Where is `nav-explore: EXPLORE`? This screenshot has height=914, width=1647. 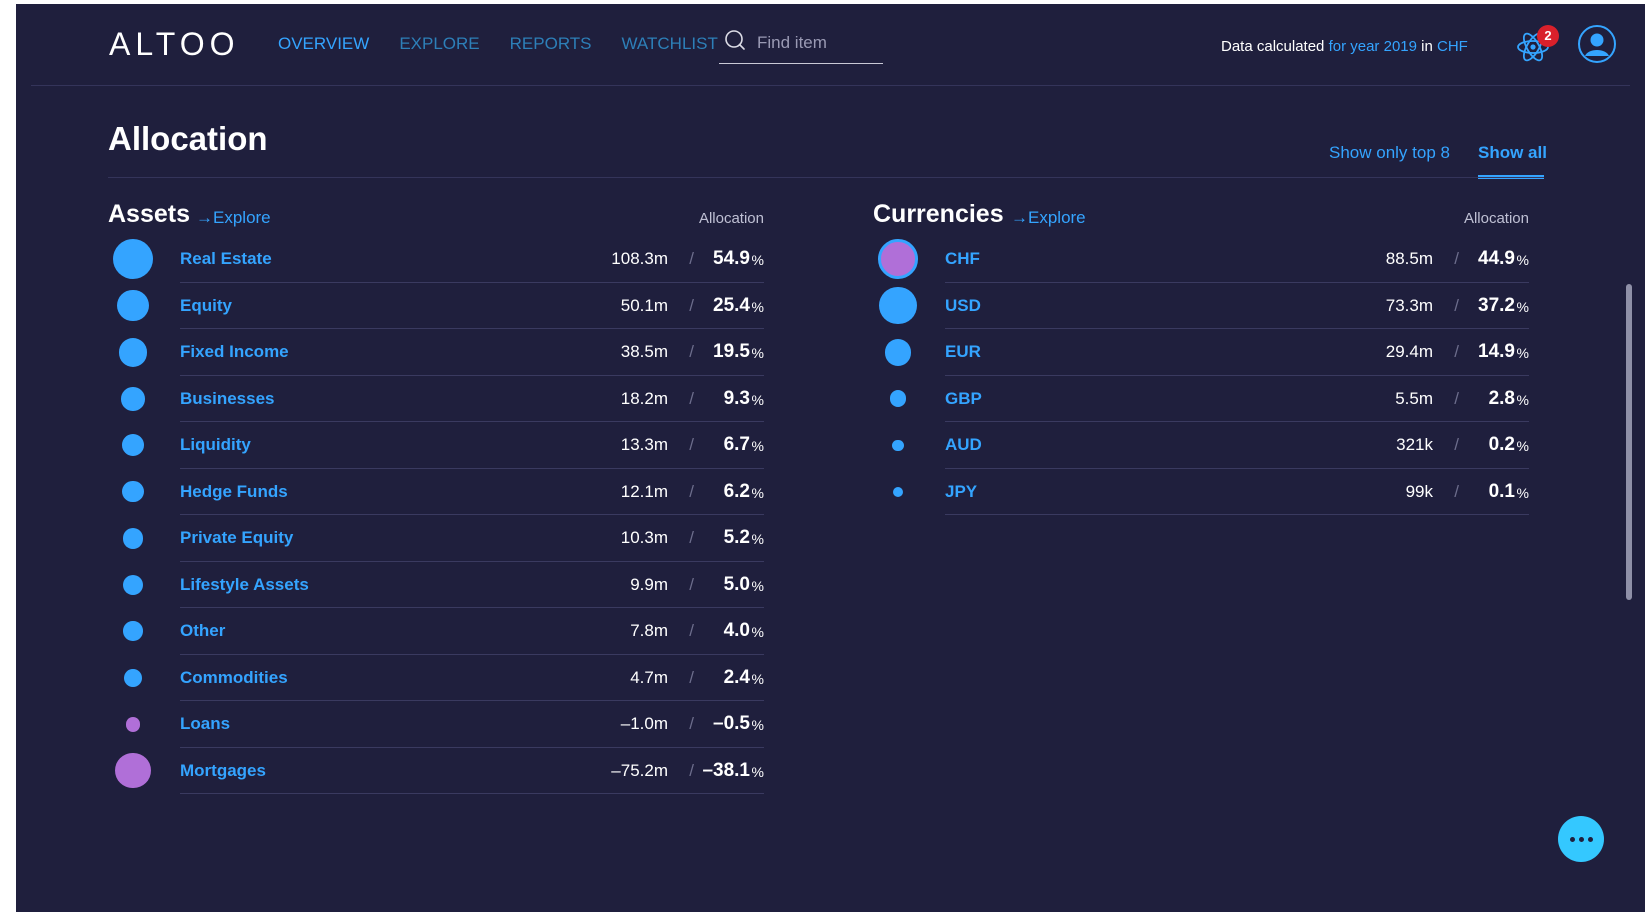
nav-explore: EXPLORE is located at coordinates (439, 44).